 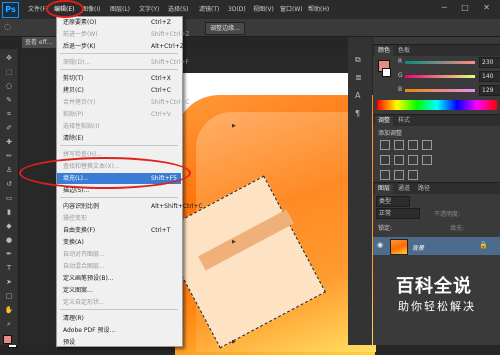 What do you see at coordinates (81, 206) in the screenshot?
I see `menu-item-label: 内容识别比例` at bounding box center [81, 206].